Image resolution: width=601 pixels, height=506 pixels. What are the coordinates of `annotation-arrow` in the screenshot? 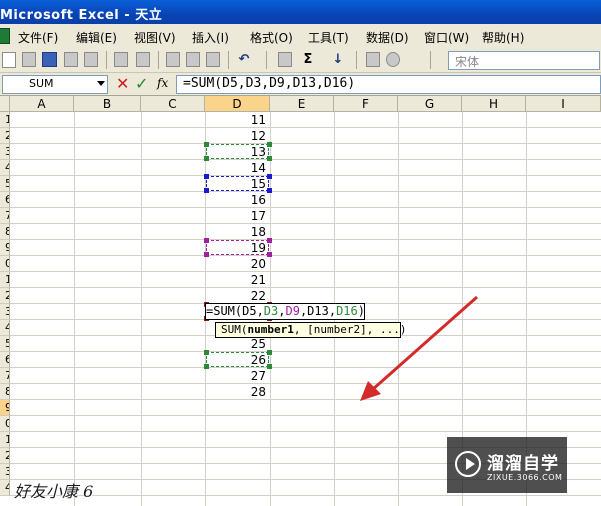 It's located at (419, 348).